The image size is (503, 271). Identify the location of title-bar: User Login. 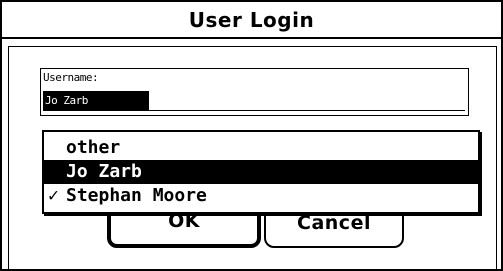
(251, 20).